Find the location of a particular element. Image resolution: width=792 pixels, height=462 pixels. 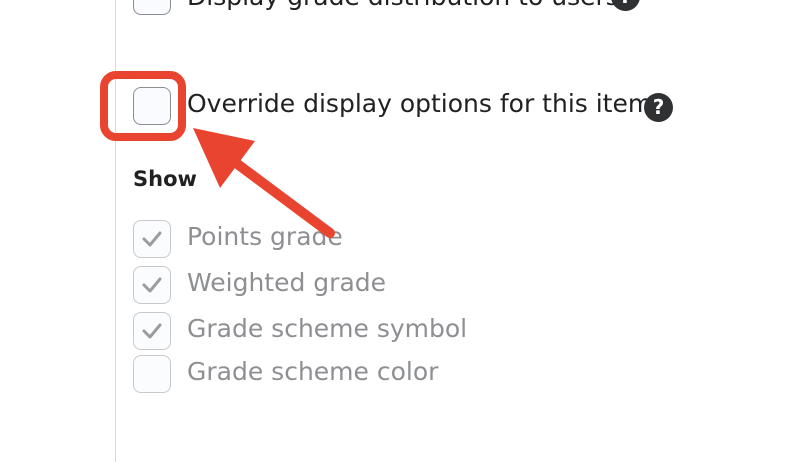

section-divider is located at coordinates (115, 231).